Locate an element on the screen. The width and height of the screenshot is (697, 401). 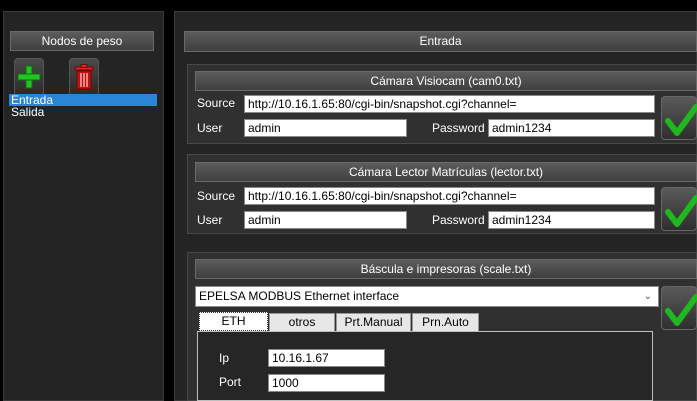
node-config-header: Entrada is located at coordinates (440, 41).